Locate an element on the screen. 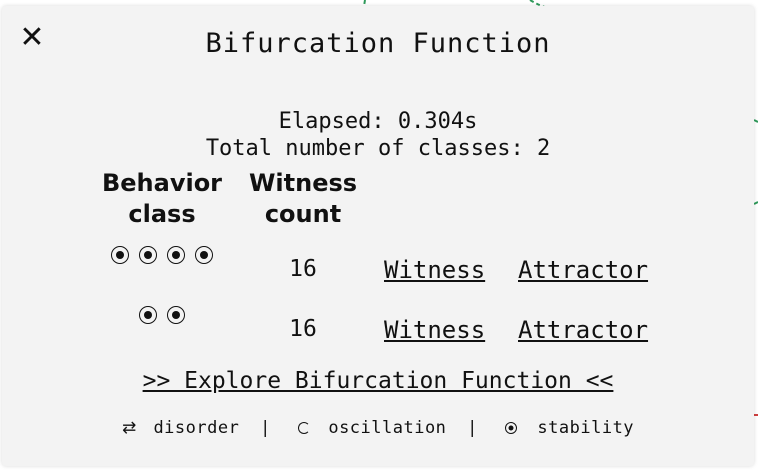  legend-oscillation: oscillation is located at coordinates (387, 428).